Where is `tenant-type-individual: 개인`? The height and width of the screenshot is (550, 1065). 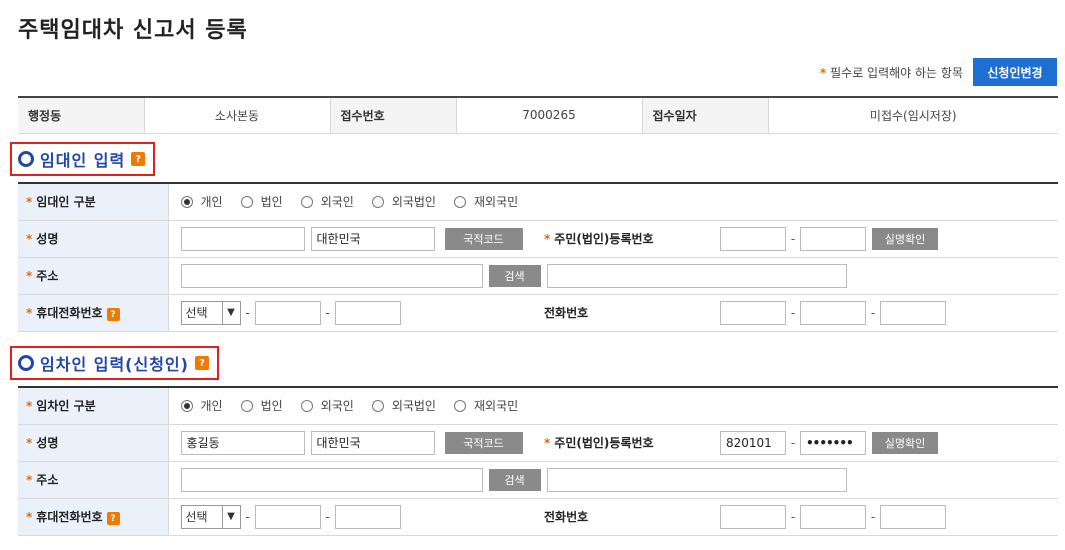
tenant-type-individual: 개인 is located at coordinates (201, 405).